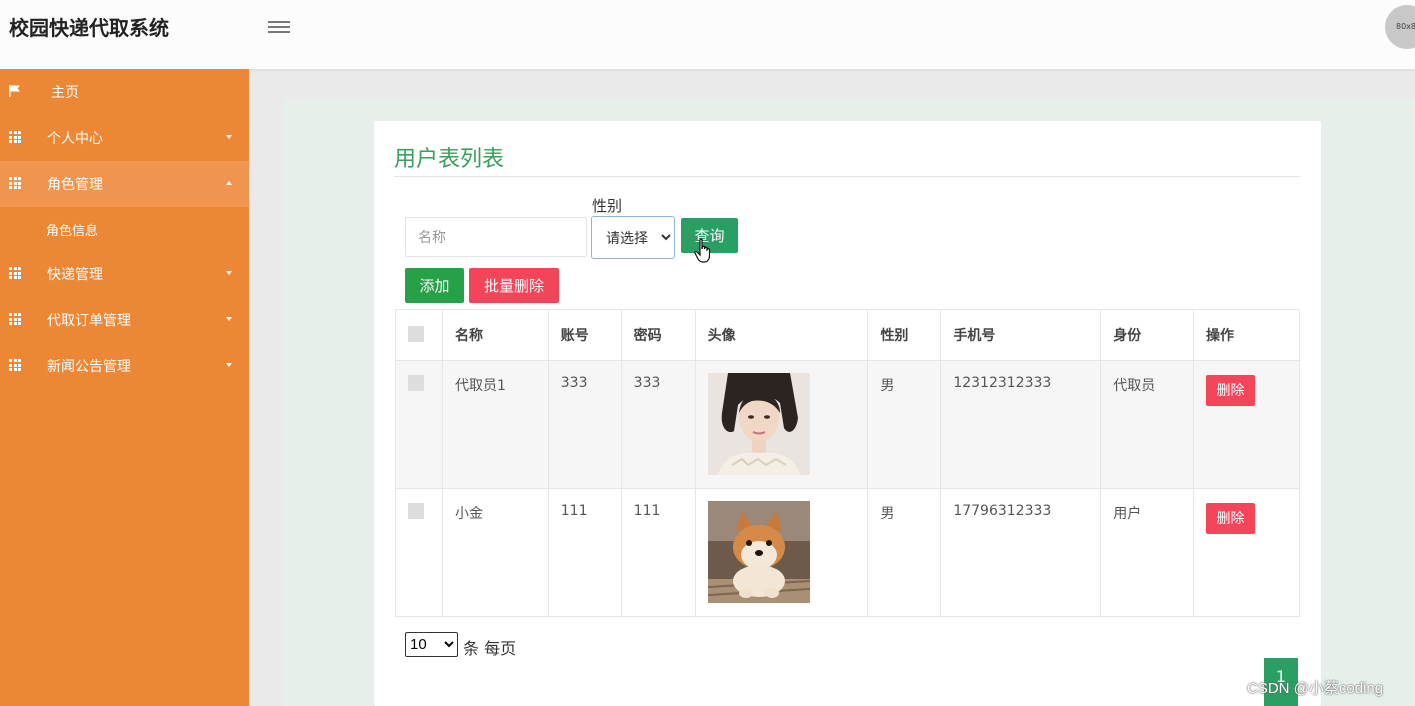  Describe the element at coordinates (702, 250) in the screenshot. I see `hand-cursor-icon` at that location.